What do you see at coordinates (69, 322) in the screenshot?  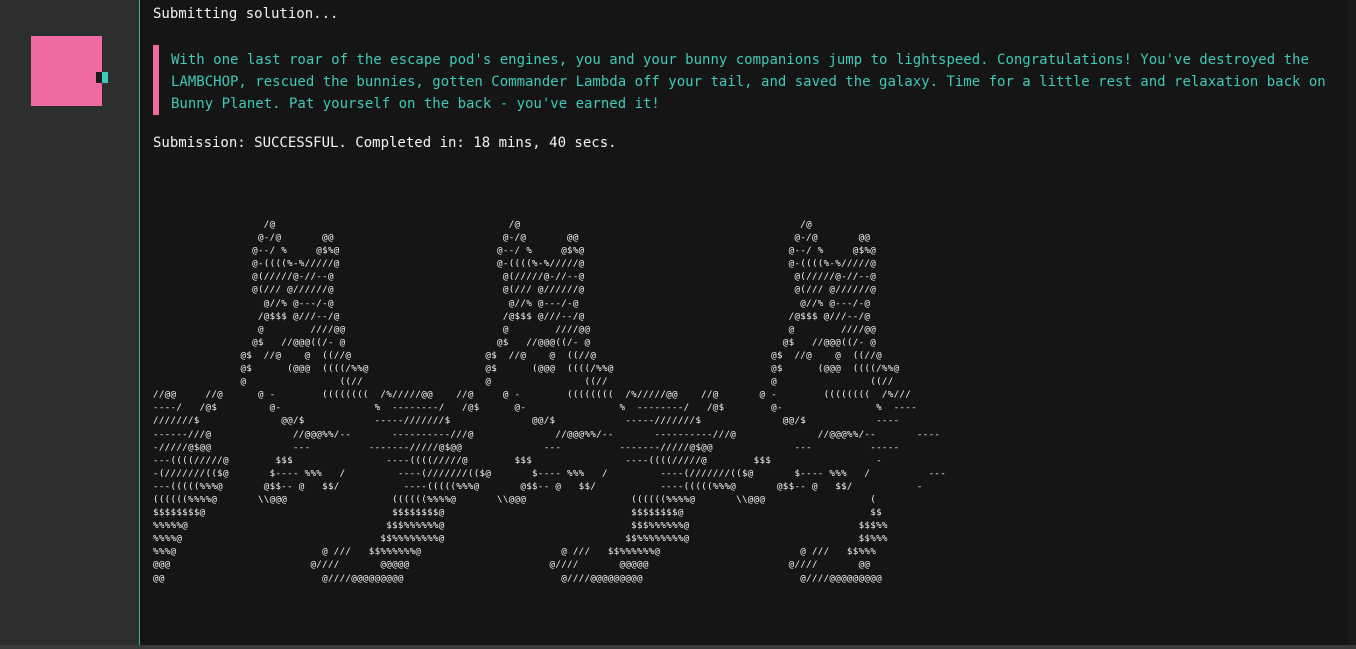 I see `sidebar` at bounding box center [69, 322].